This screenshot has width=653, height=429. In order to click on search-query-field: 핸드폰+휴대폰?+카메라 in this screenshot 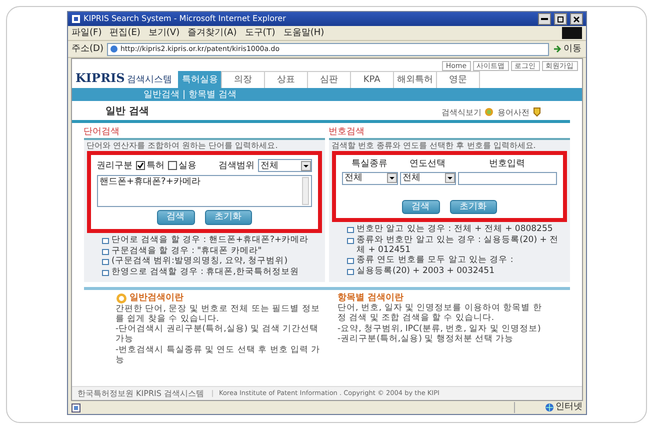, I will do `click(204, 191)`.